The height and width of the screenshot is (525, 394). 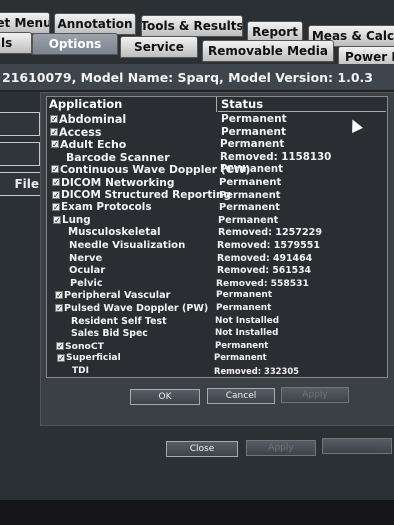 What do you see at coordinates (127, 245) in the screenshot?
I see `application-name: Needle Visualization` at bounding box center [127, 245].